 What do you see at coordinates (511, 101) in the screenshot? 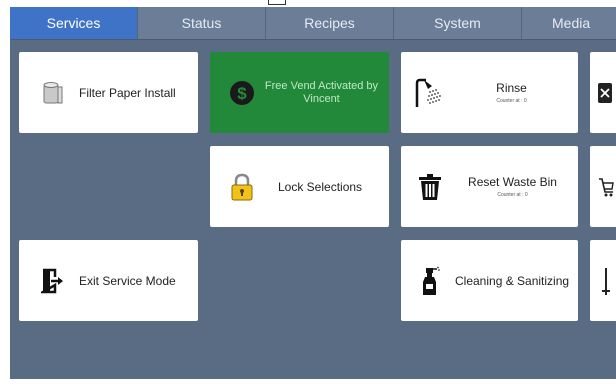
I see `rinse-counter: Counter at : 0` at bounding box center [511, 101].